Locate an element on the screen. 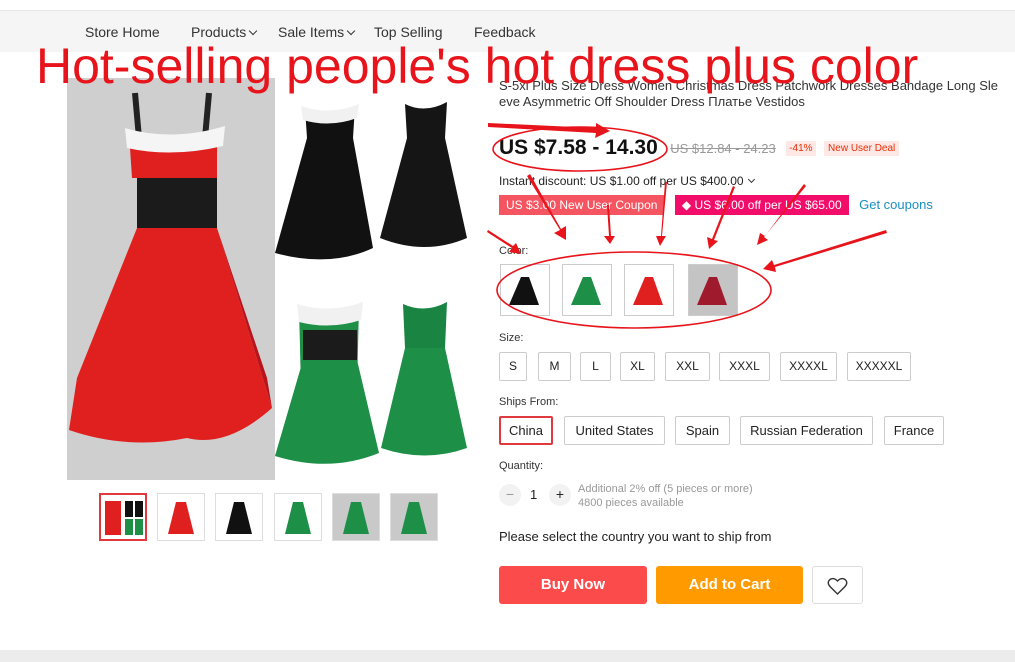  quantity-value: 1 is located at coordinates (533, 494).